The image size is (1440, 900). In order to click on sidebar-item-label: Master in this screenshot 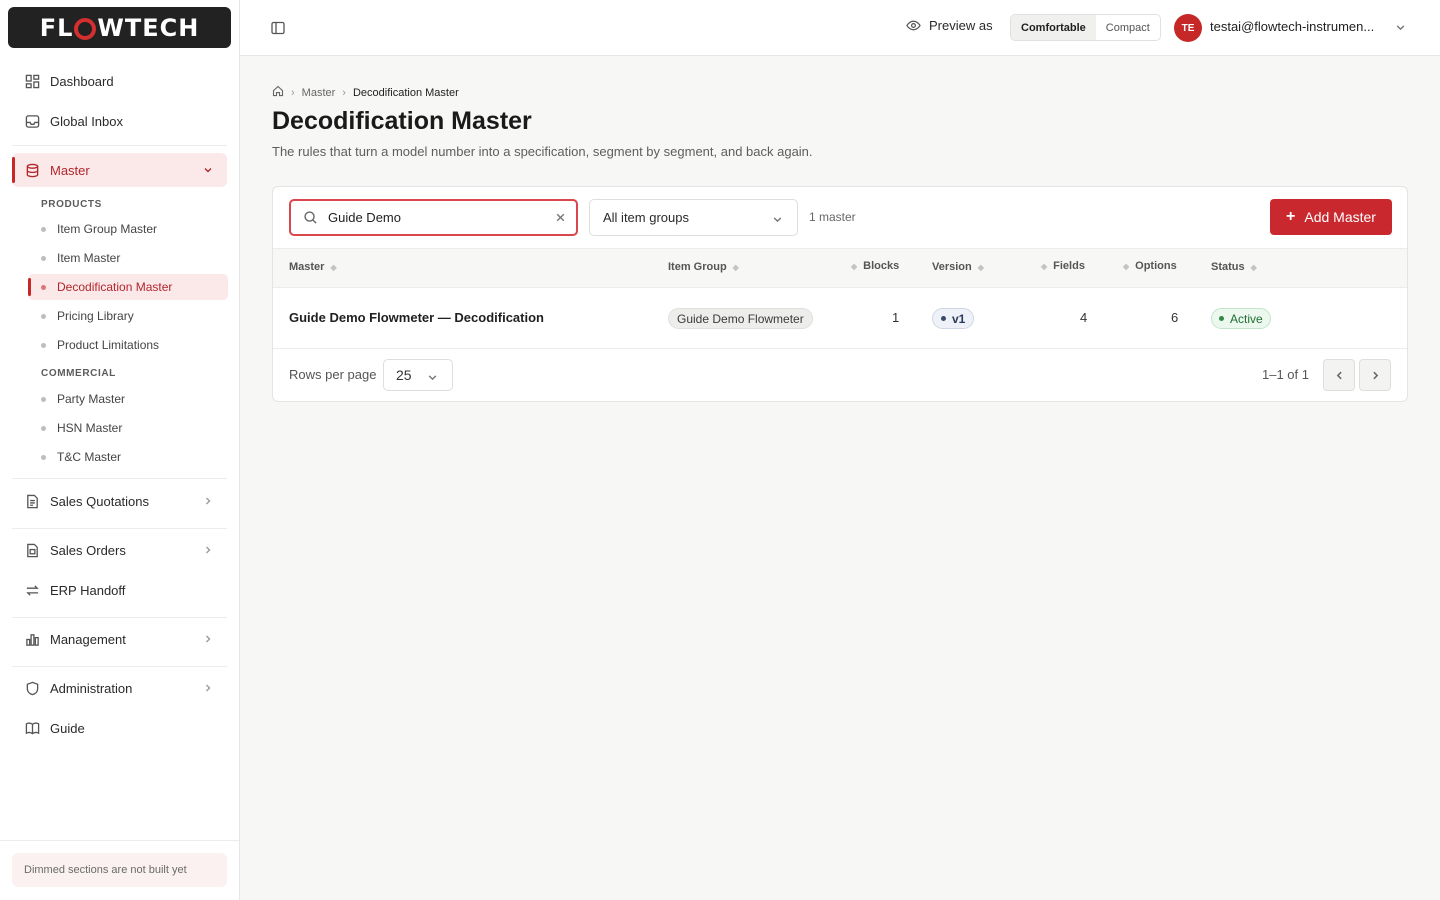, I will do `click(70, 170)`.